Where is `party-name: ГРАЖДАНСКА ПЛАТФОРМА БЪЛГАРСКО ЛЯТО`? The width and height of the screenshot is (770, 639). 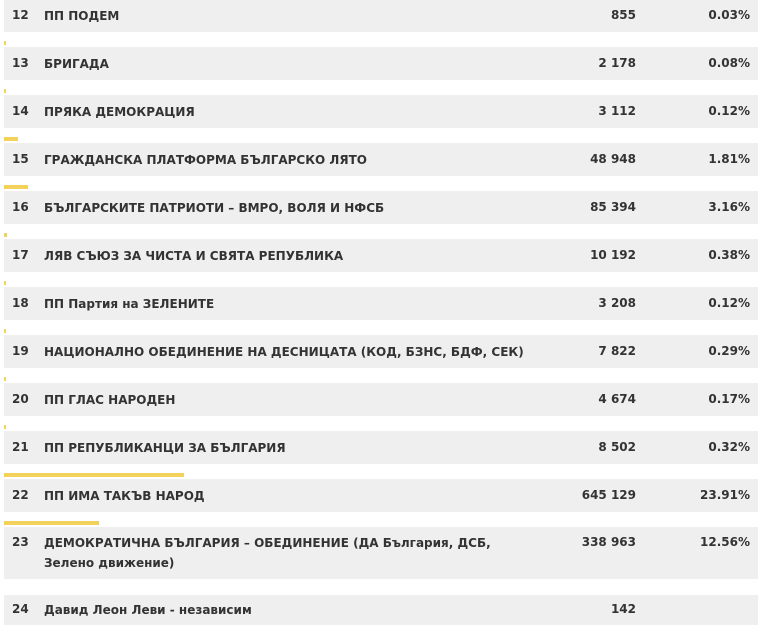
party-name: ГРАЖДАНСКА ПЛАТФОРМА БЪЛГАРСКО ЛЯТО is located at coordinates (206, 159).